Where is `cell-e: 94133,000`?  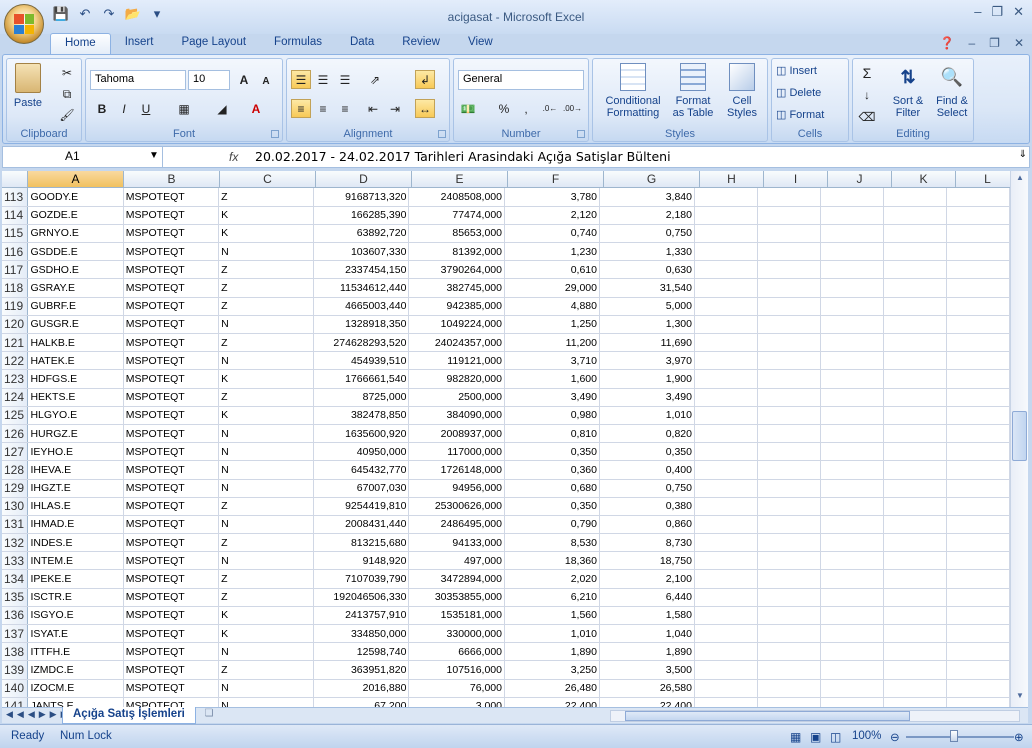 cell-e: 94133,000 is located at coordinates (456, 543).